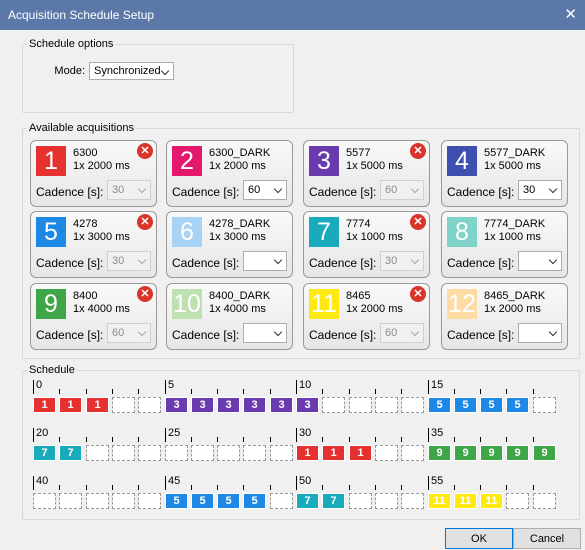 The width and height of the screenshot is (585, 550). What do you see at coordinates (366, 316) in the screenshot?
I see `acquisition-card: 11 8465 1x 2000 ms ✕ Cadence [s]: 60` at bounding box center [366, 316].